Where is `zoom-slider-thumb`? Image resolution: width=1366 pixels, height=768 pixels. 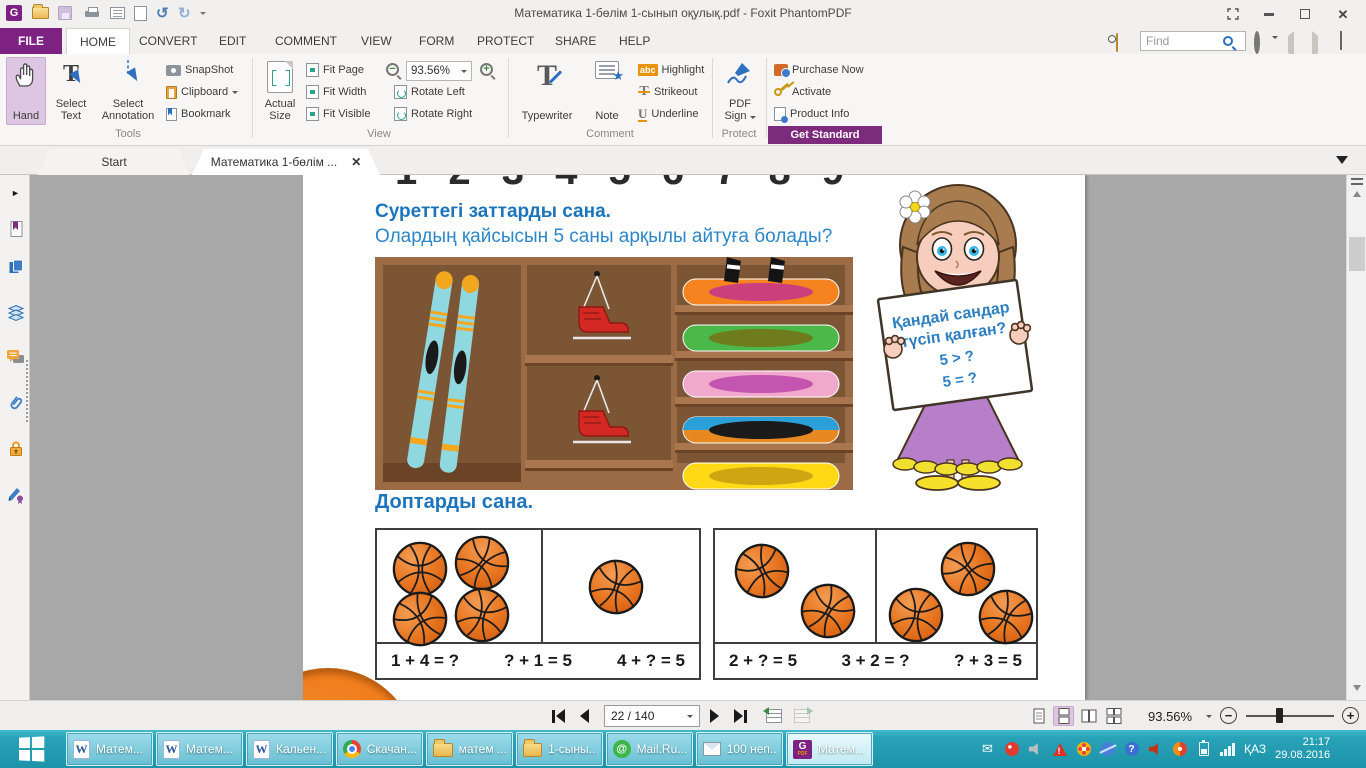
zoom-slider-thumb is located at coordinates (1279, 715).